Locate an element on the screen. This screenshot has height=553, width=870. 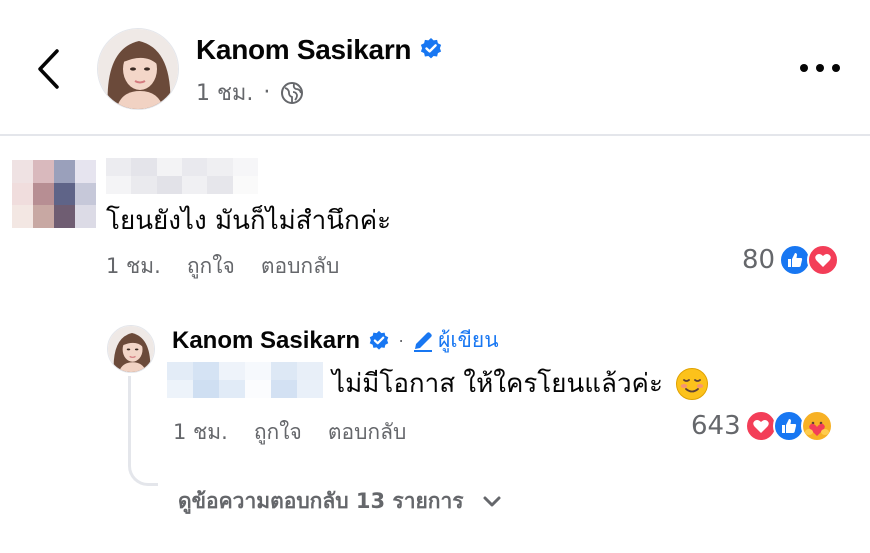
reply-time: 1 ชม. is located at coordinates (200, 432).